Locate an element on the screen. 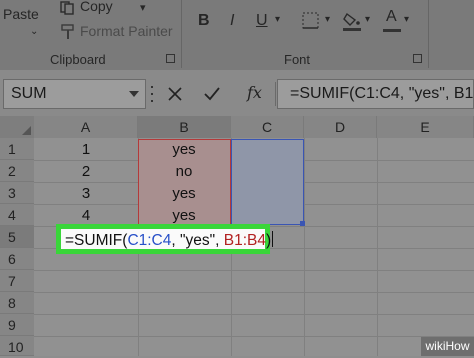  cell-b3: yes is located at coordinates (184, 193).